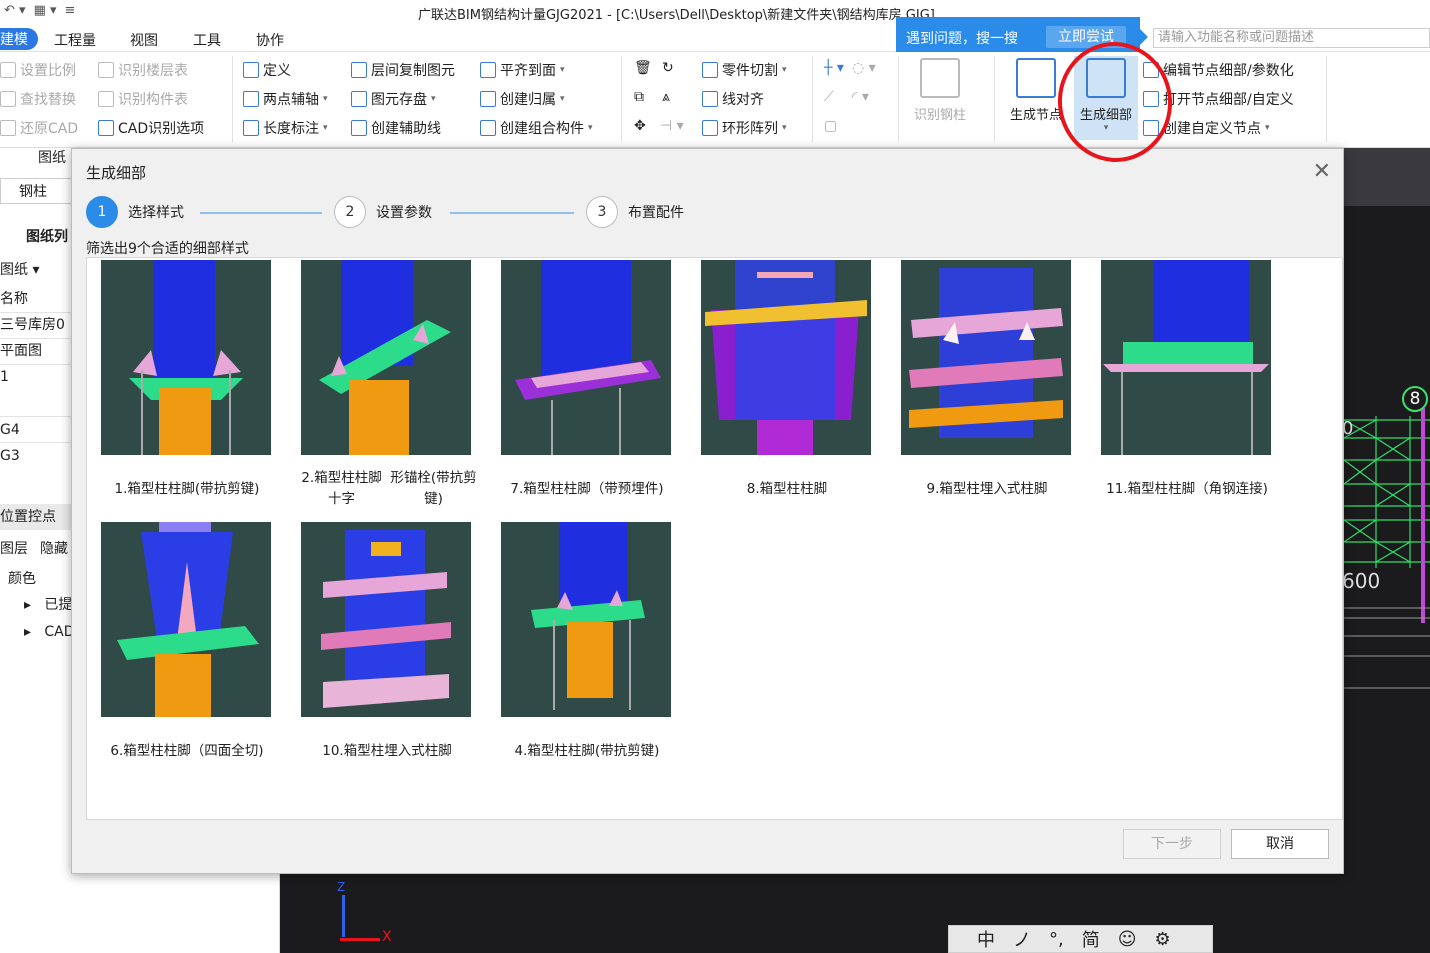 The height and width of the screenshot is (953, 1430). What do you see at coordinates (586, 357) in the screenshot?
I see `detail-thumbnail` at bounding box center [586, 357].